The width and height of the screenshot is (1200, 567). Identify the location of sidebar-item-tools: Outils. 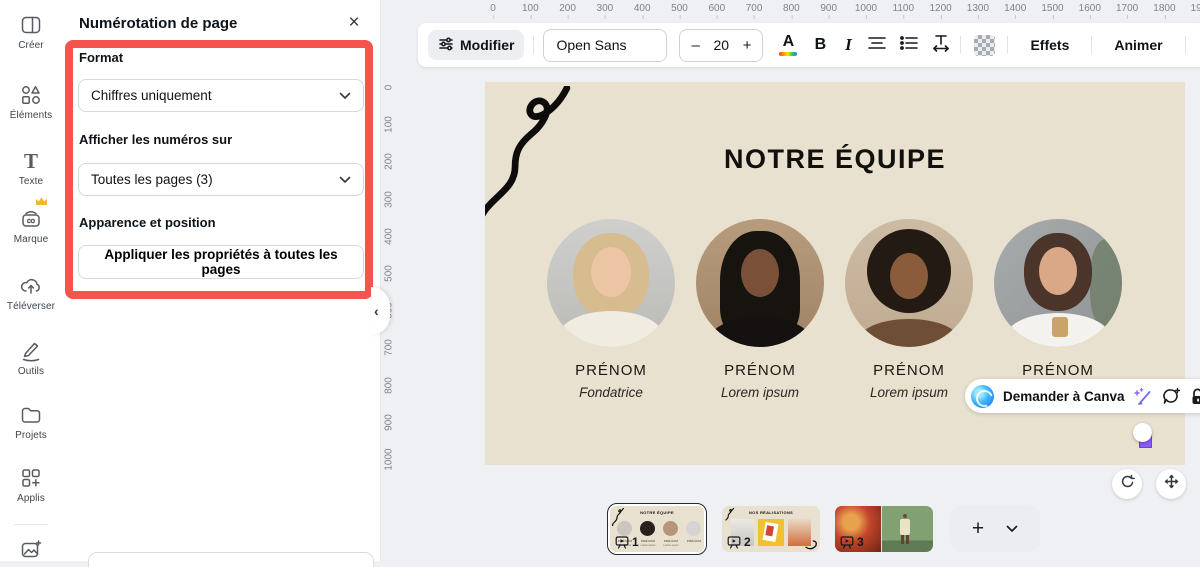
(31, 358).